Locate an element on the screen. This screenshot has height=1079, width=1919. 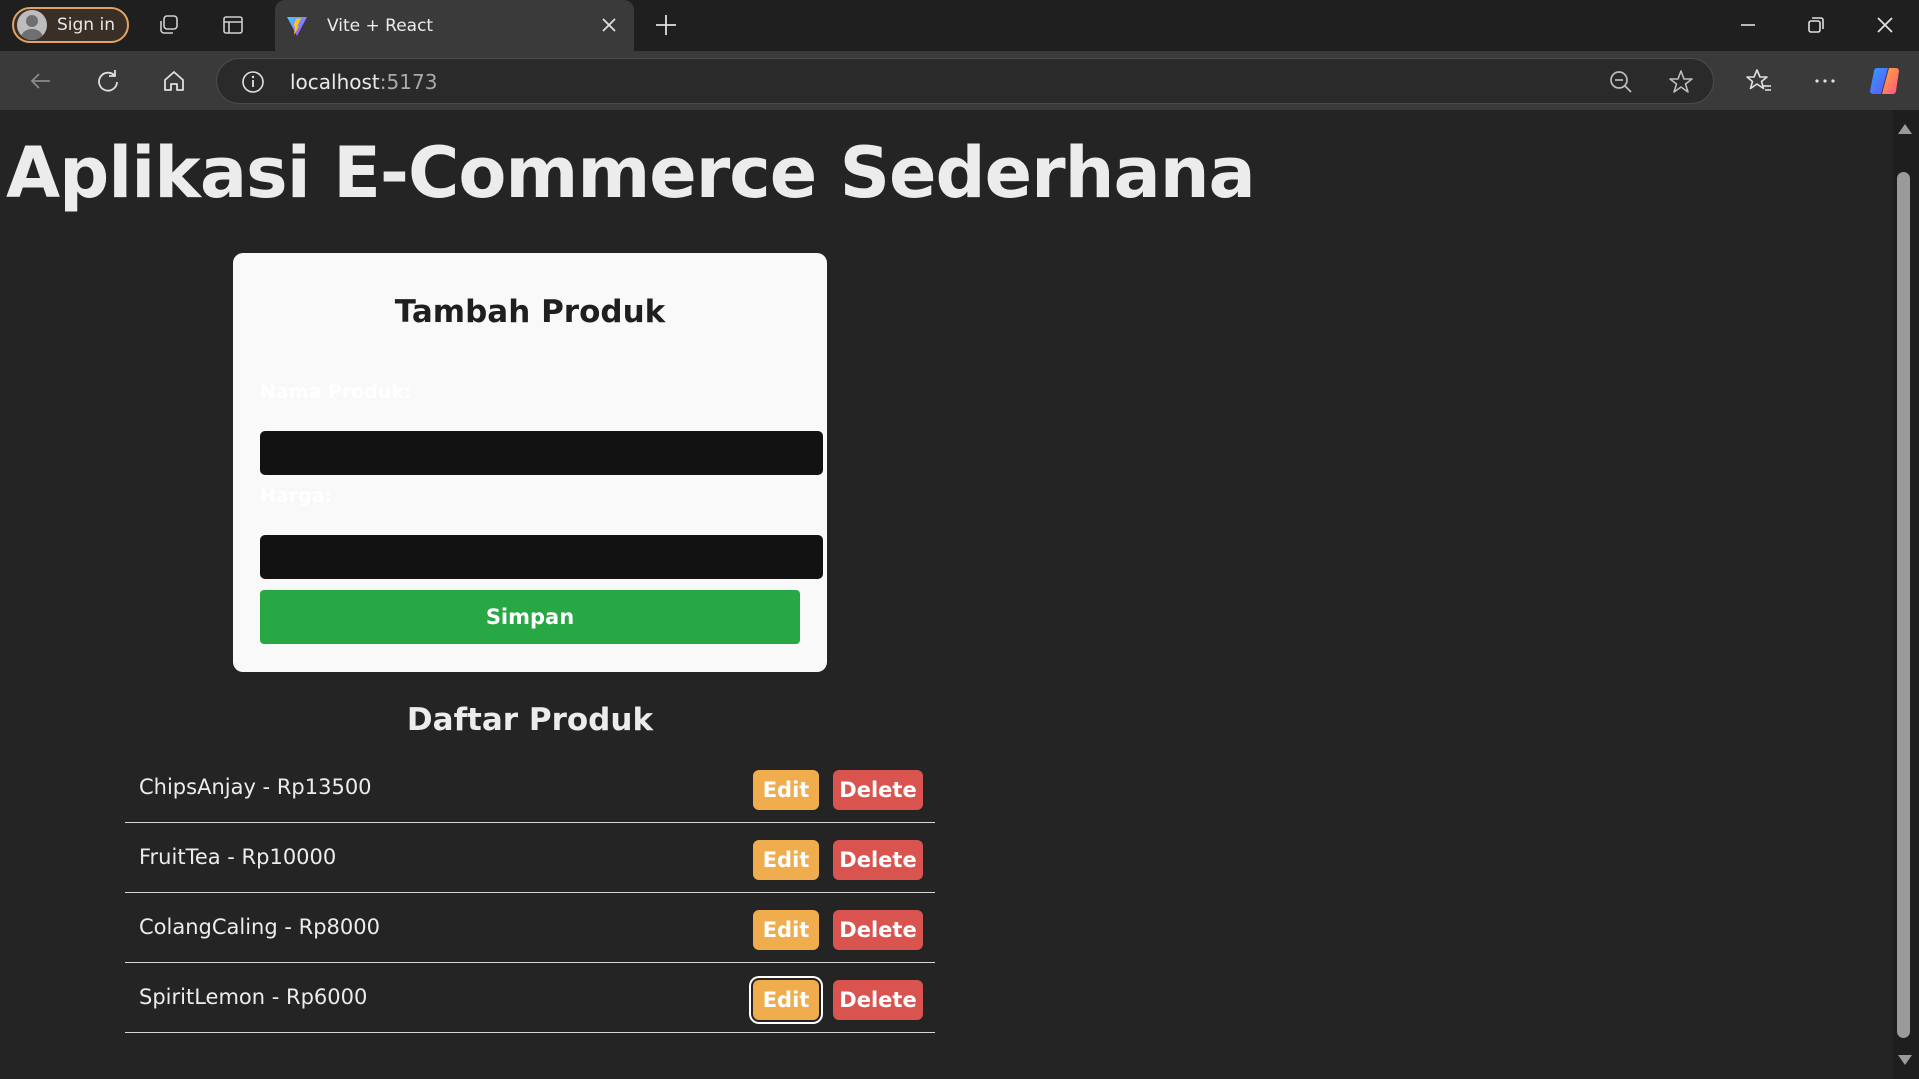
zoom-out-icon is located at coordinates (1621, 82).